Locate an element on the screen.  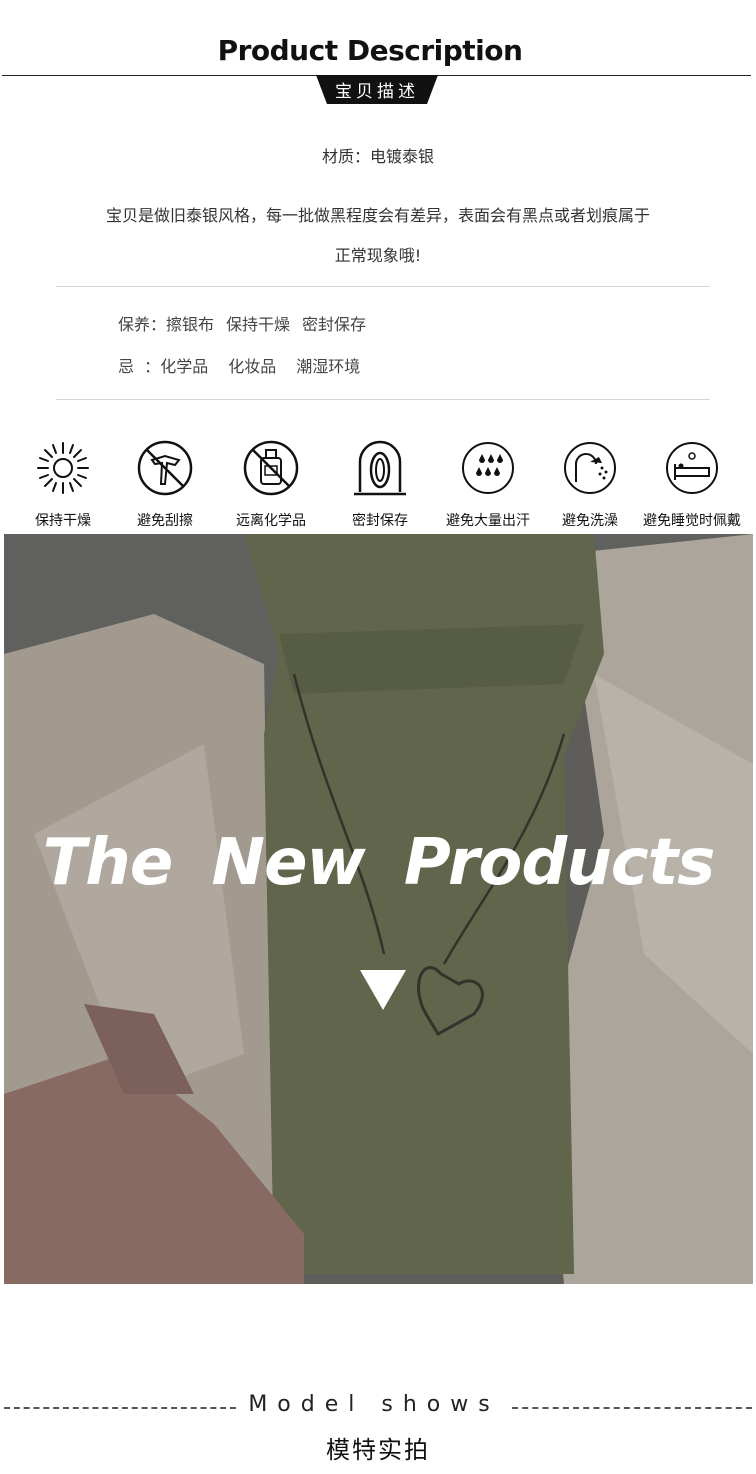
material-text: 材质：电镀泰银 is located at coordinates (377, 156).